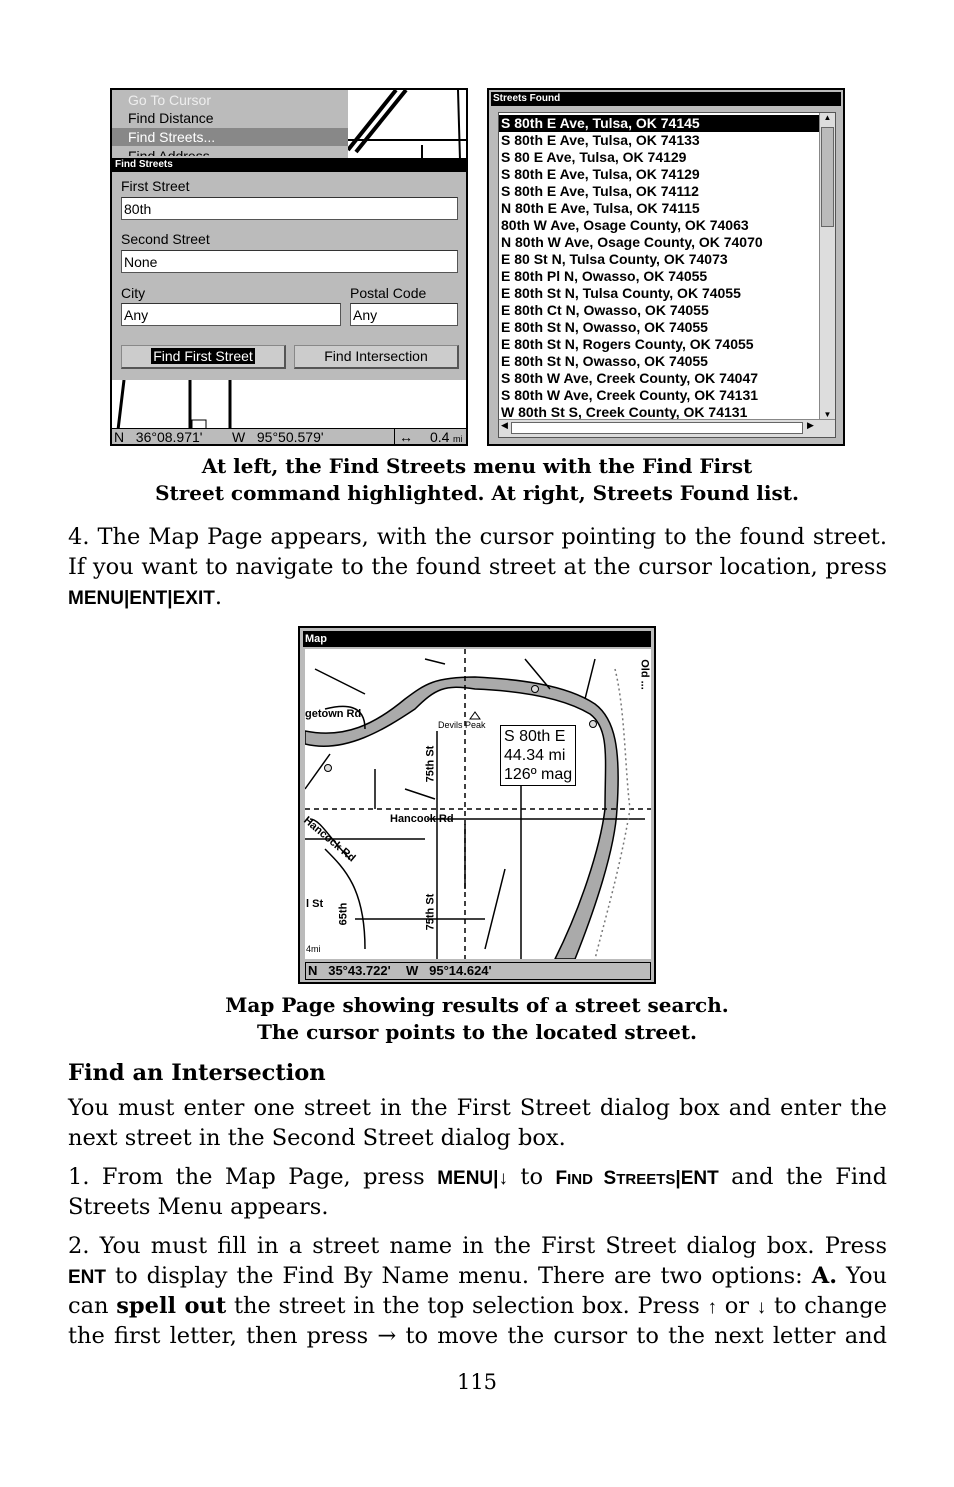  Describe the element at coordinates (659, 344) in the screenshot. I see `street-list-item: E 80th St N, Rogers County, OK 74055` at that location.